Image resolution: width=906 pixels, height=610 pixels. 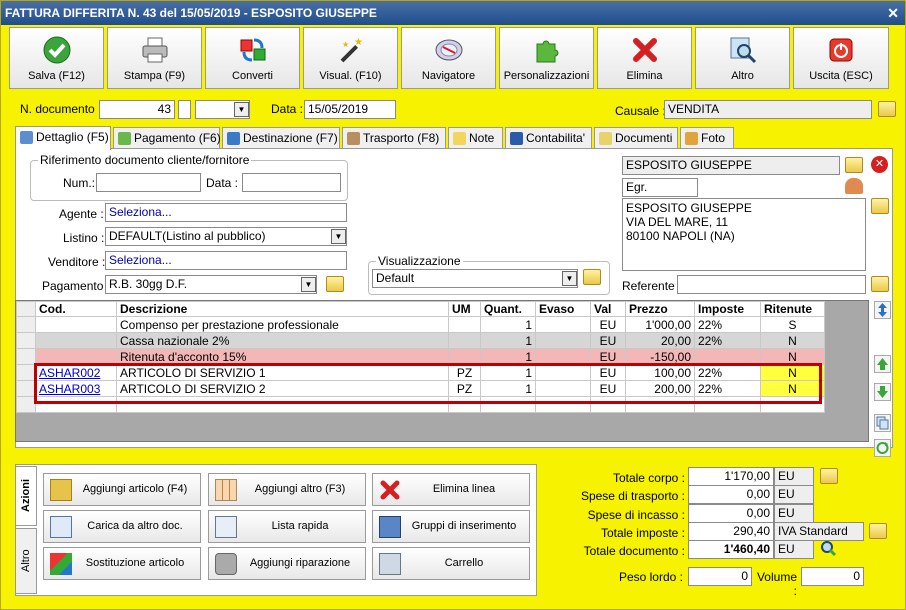 What do you see at coordinates (882, 423) in the screenshot?
I see `copy-icon` at bounding box center [882, 423].